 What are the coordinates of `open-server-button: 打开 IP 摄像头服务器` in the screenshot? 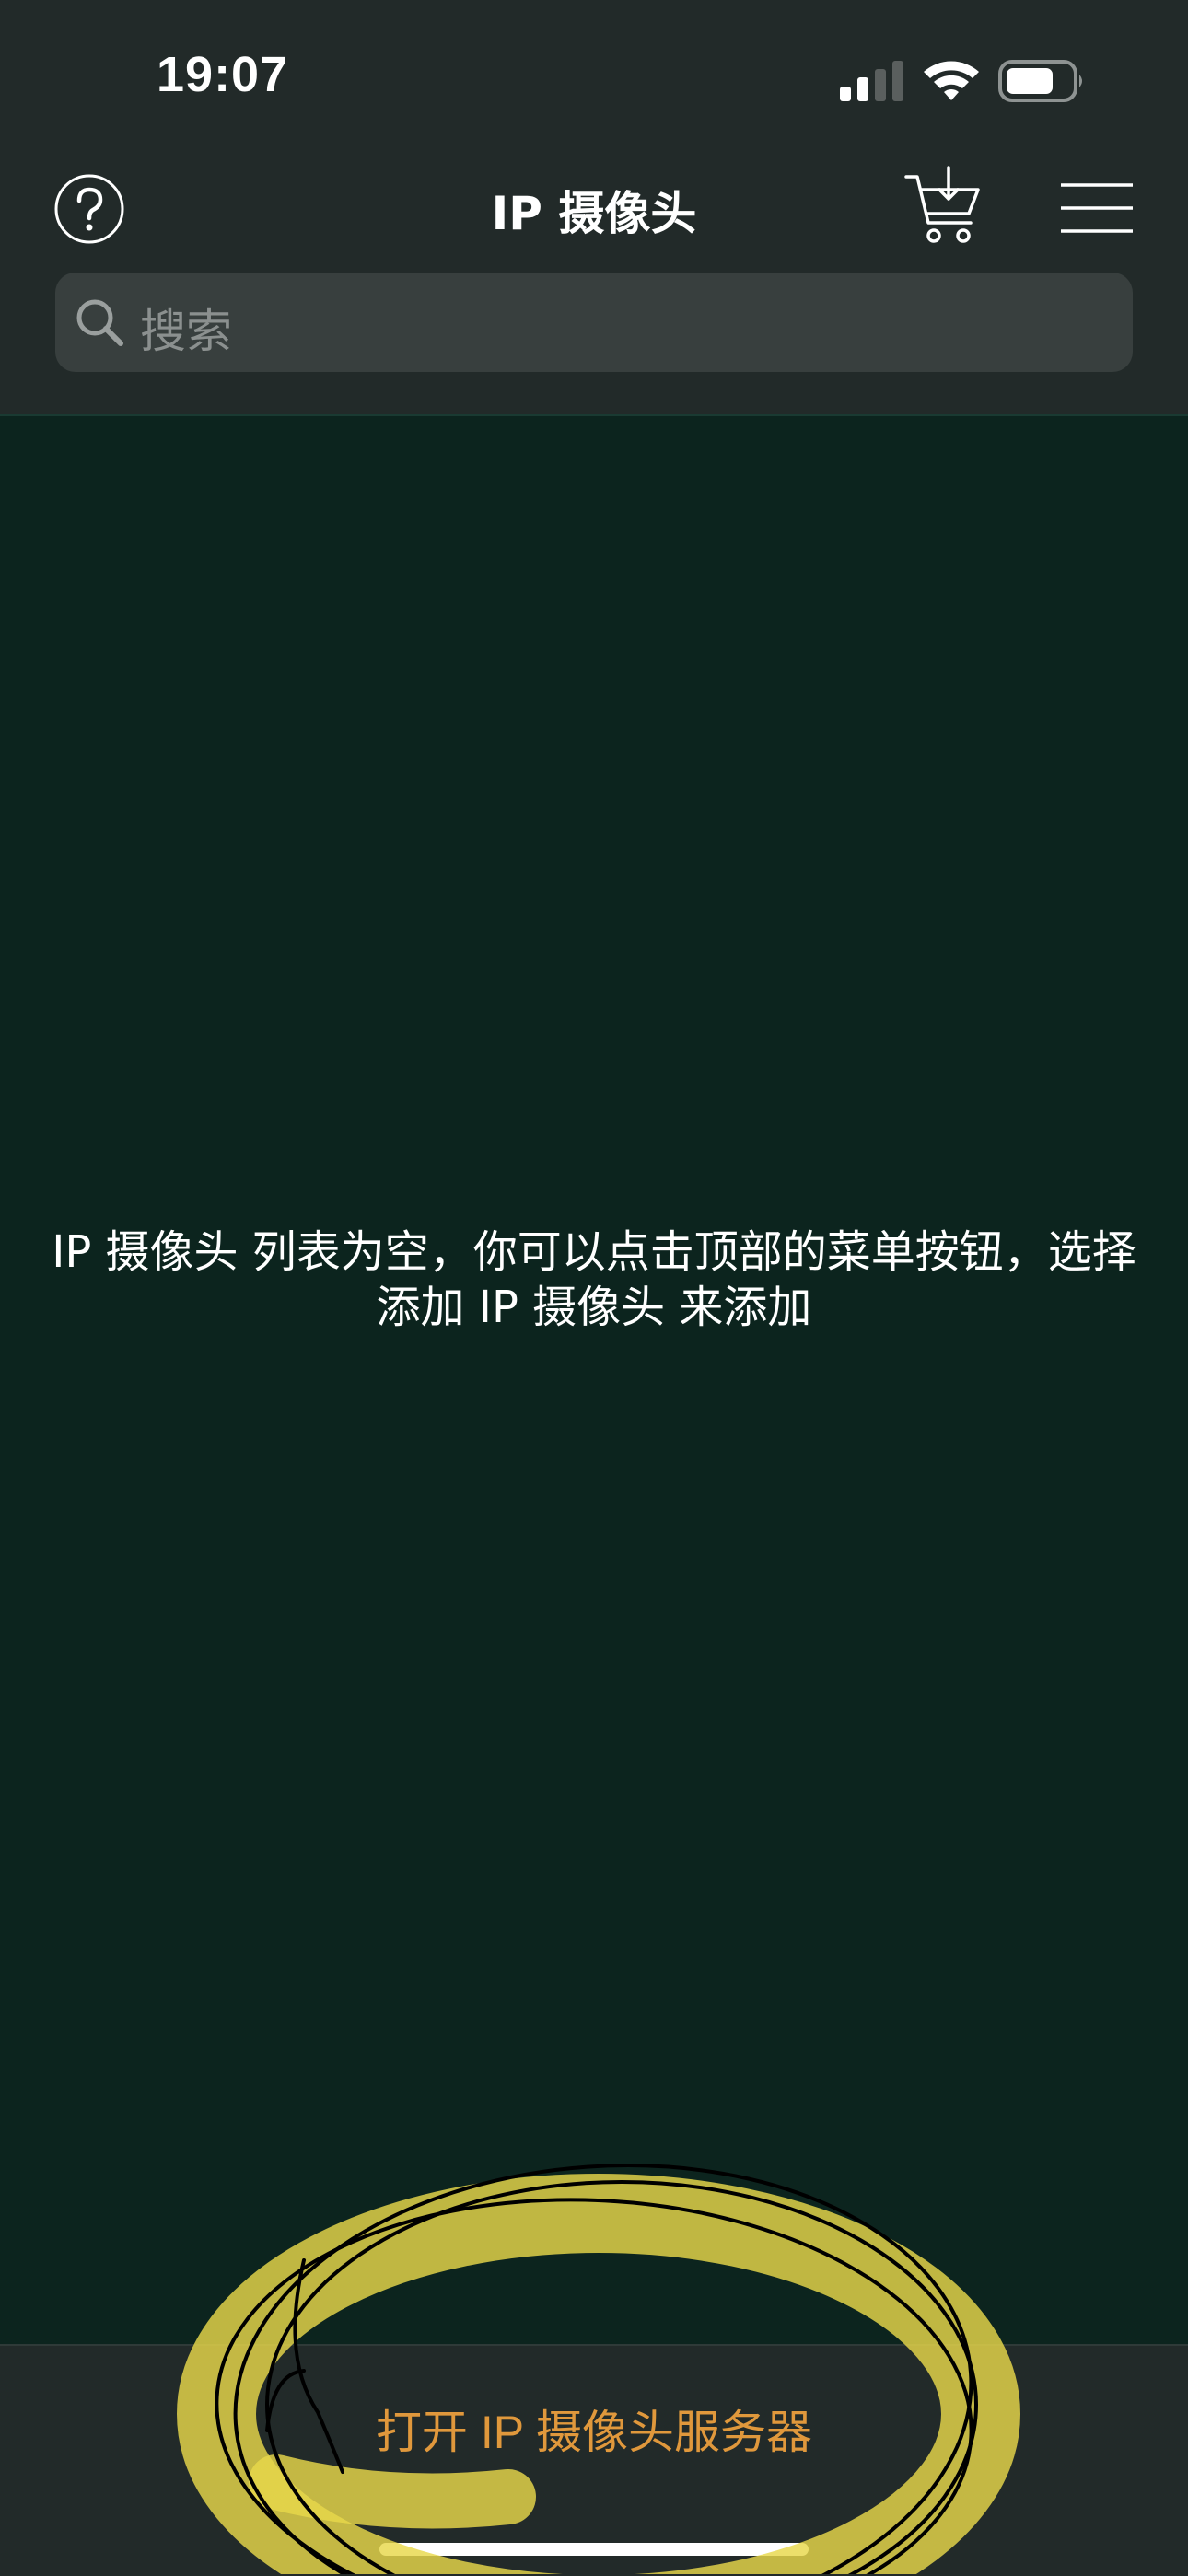 It's located at (594, 2424).